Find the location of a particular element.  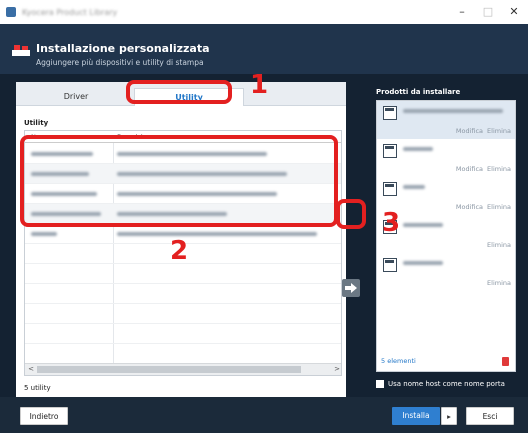

highlight-add-button is located at coordinates (351, 214).